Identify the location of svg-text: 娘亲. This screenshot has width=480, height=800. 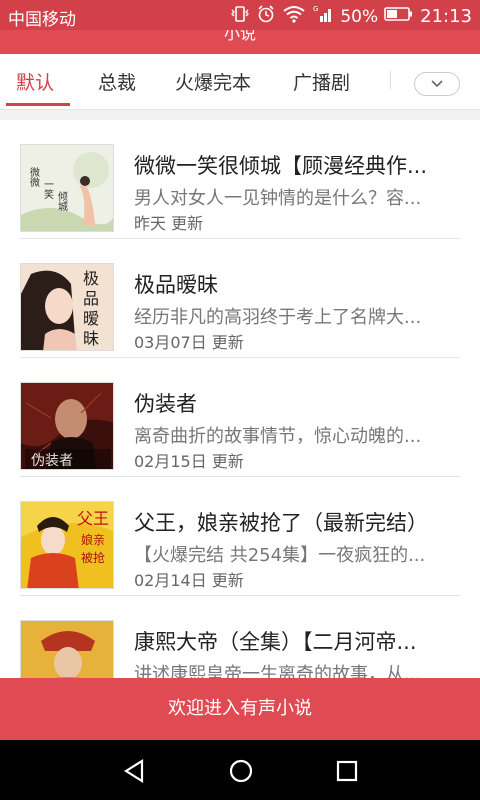
(93, 539).